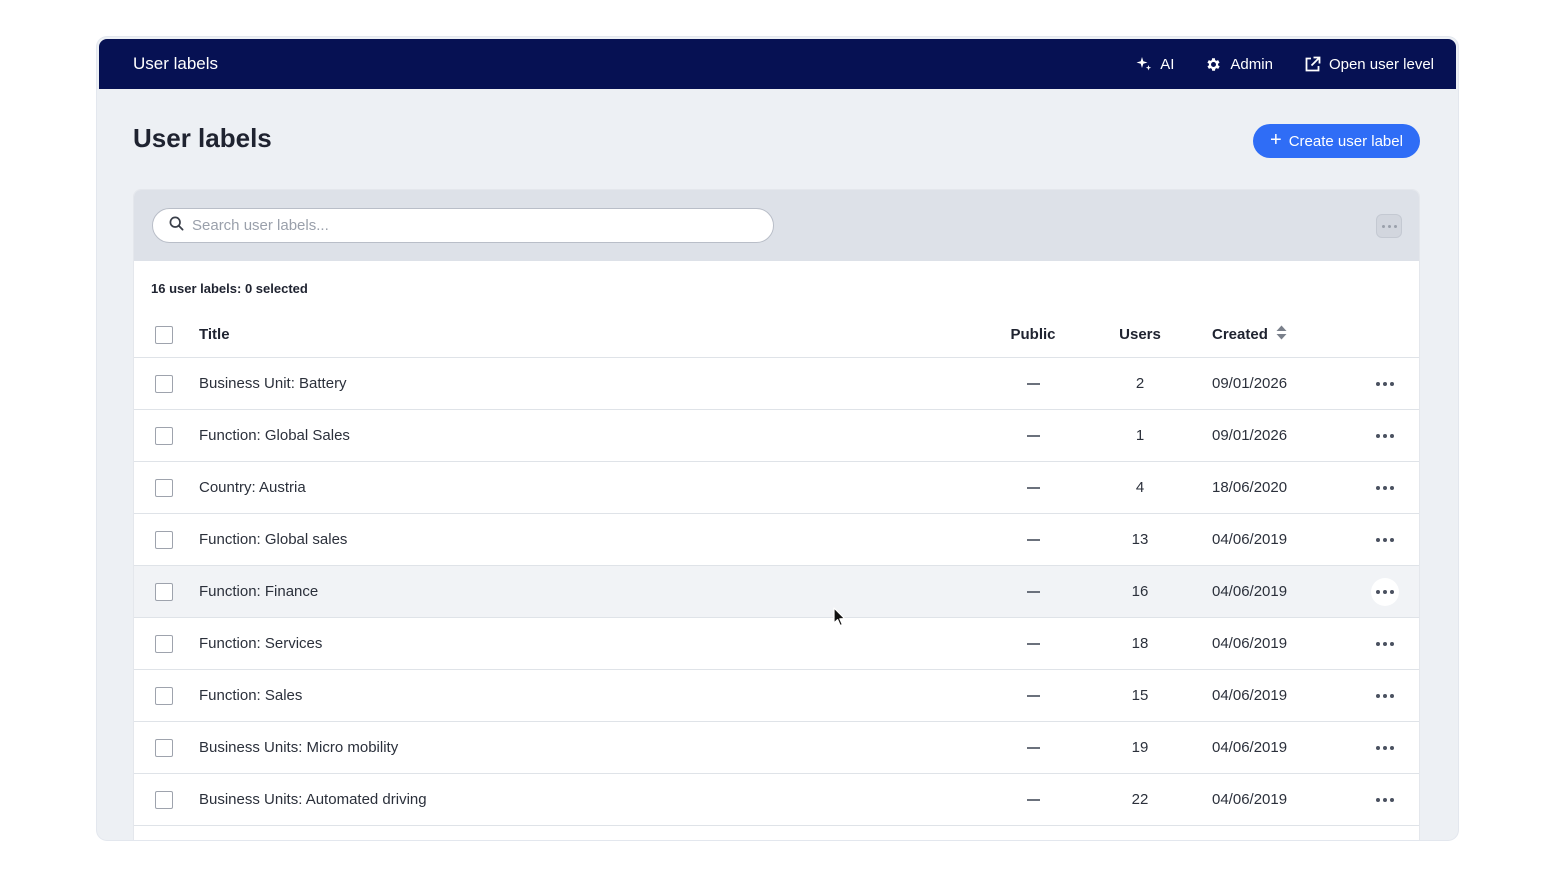 This screenshot has width=1555, height=875. I want to click on row-users: 19, so click(1140, 747).